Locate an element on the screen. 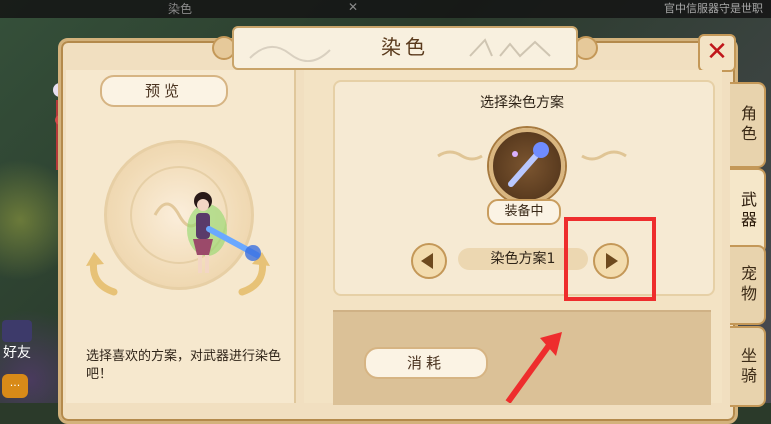 This screenshot has width=771, height=424. dialog-title: 染色 is located at coordinates (405, 47).